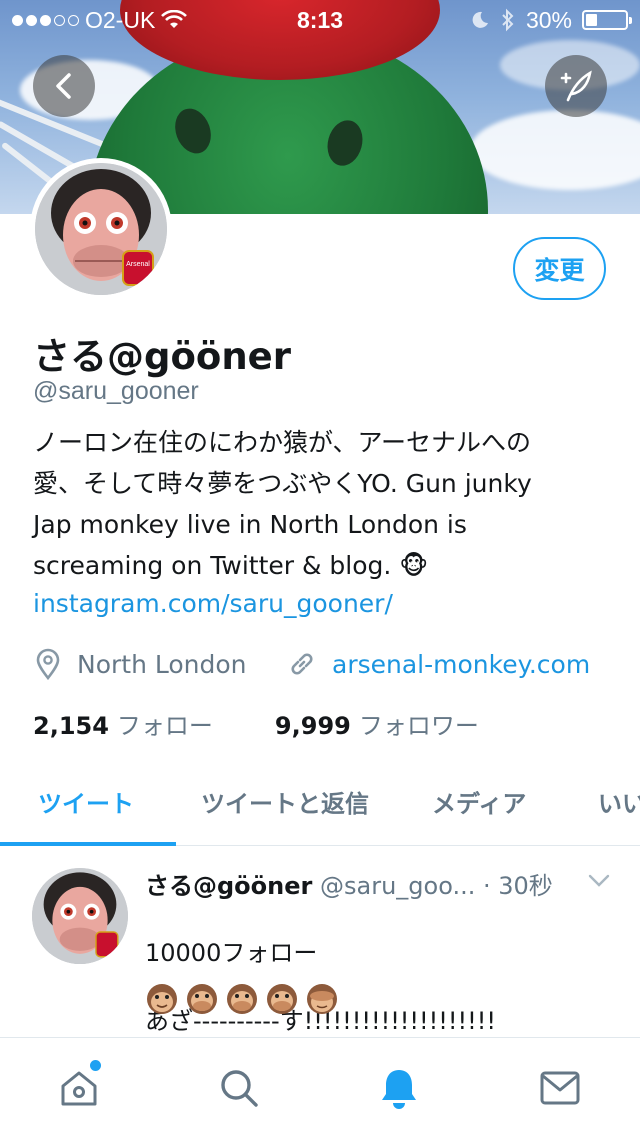 This screenshot has height=1136, width=640. Describe the element at coordinates (518, 886) in the screenshot. I see `tweet-timestamp: · 30秒` at that location.